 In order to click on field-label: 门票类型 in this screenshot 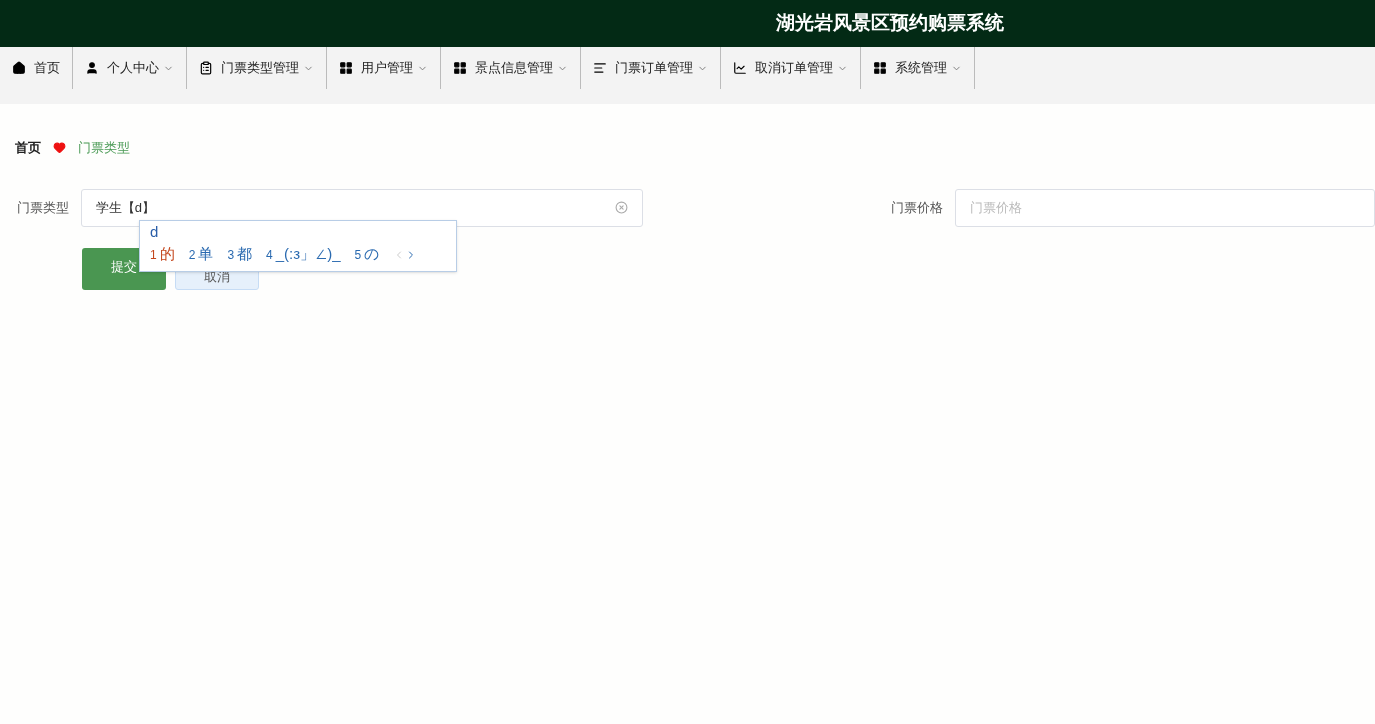, I will do `click(43, 207)`.